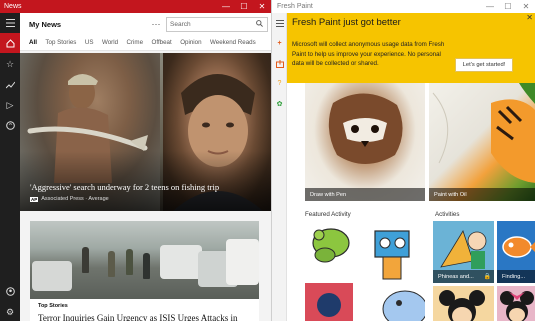 The width and height of the screenshot is (535, 321). Describe the element at coordinates (135, 6) in the screenshot. I see `news-titlebar: News — ☐ ✕` at that location.